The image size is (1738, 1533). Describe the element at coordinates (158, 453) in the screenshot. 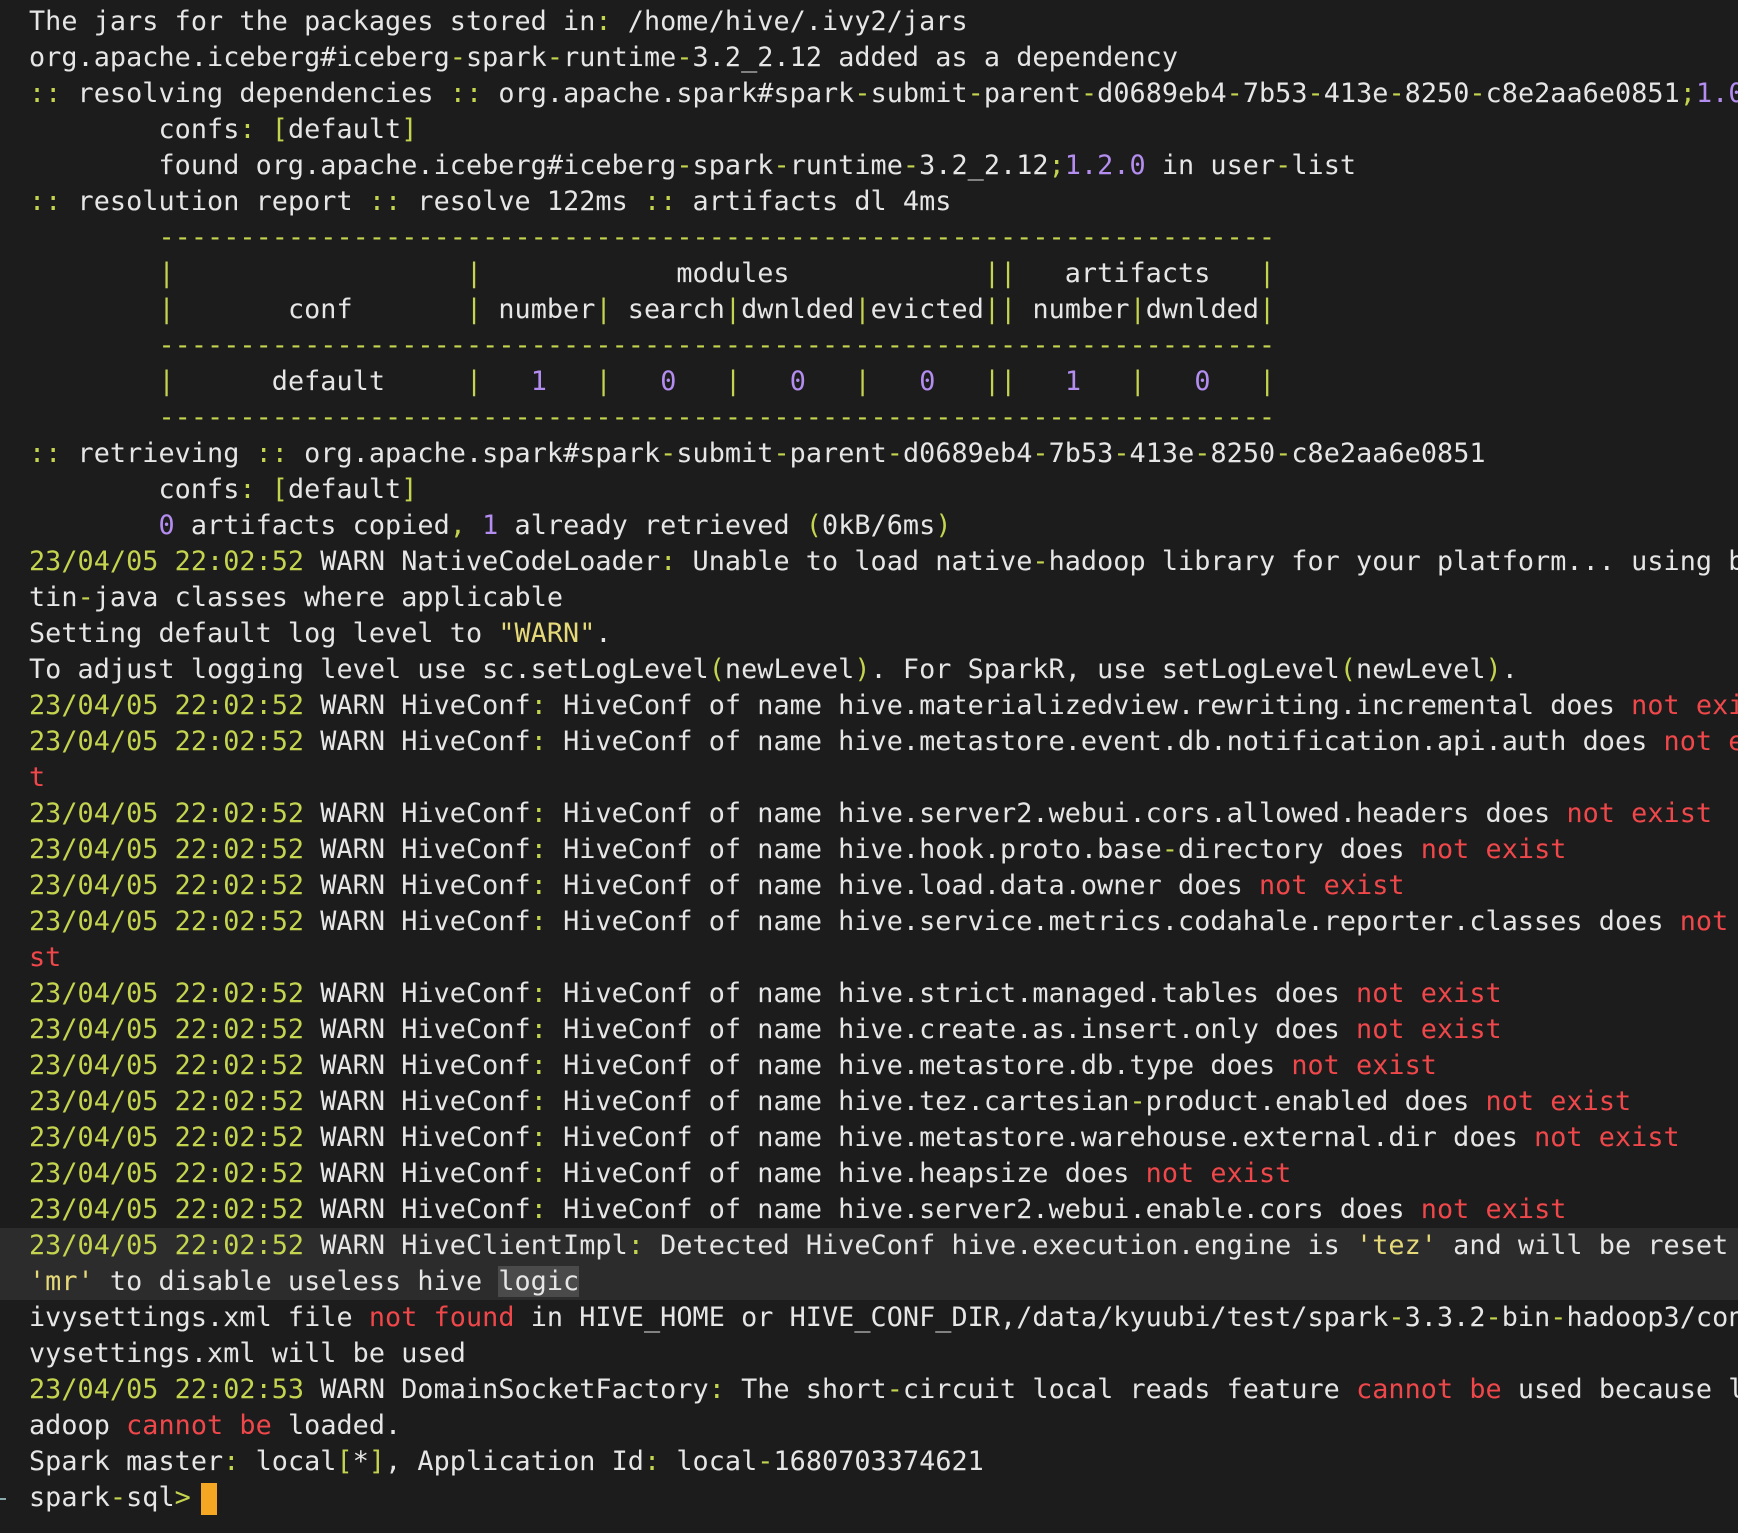

I see `terminal-text-segment: retrieving` at that location.